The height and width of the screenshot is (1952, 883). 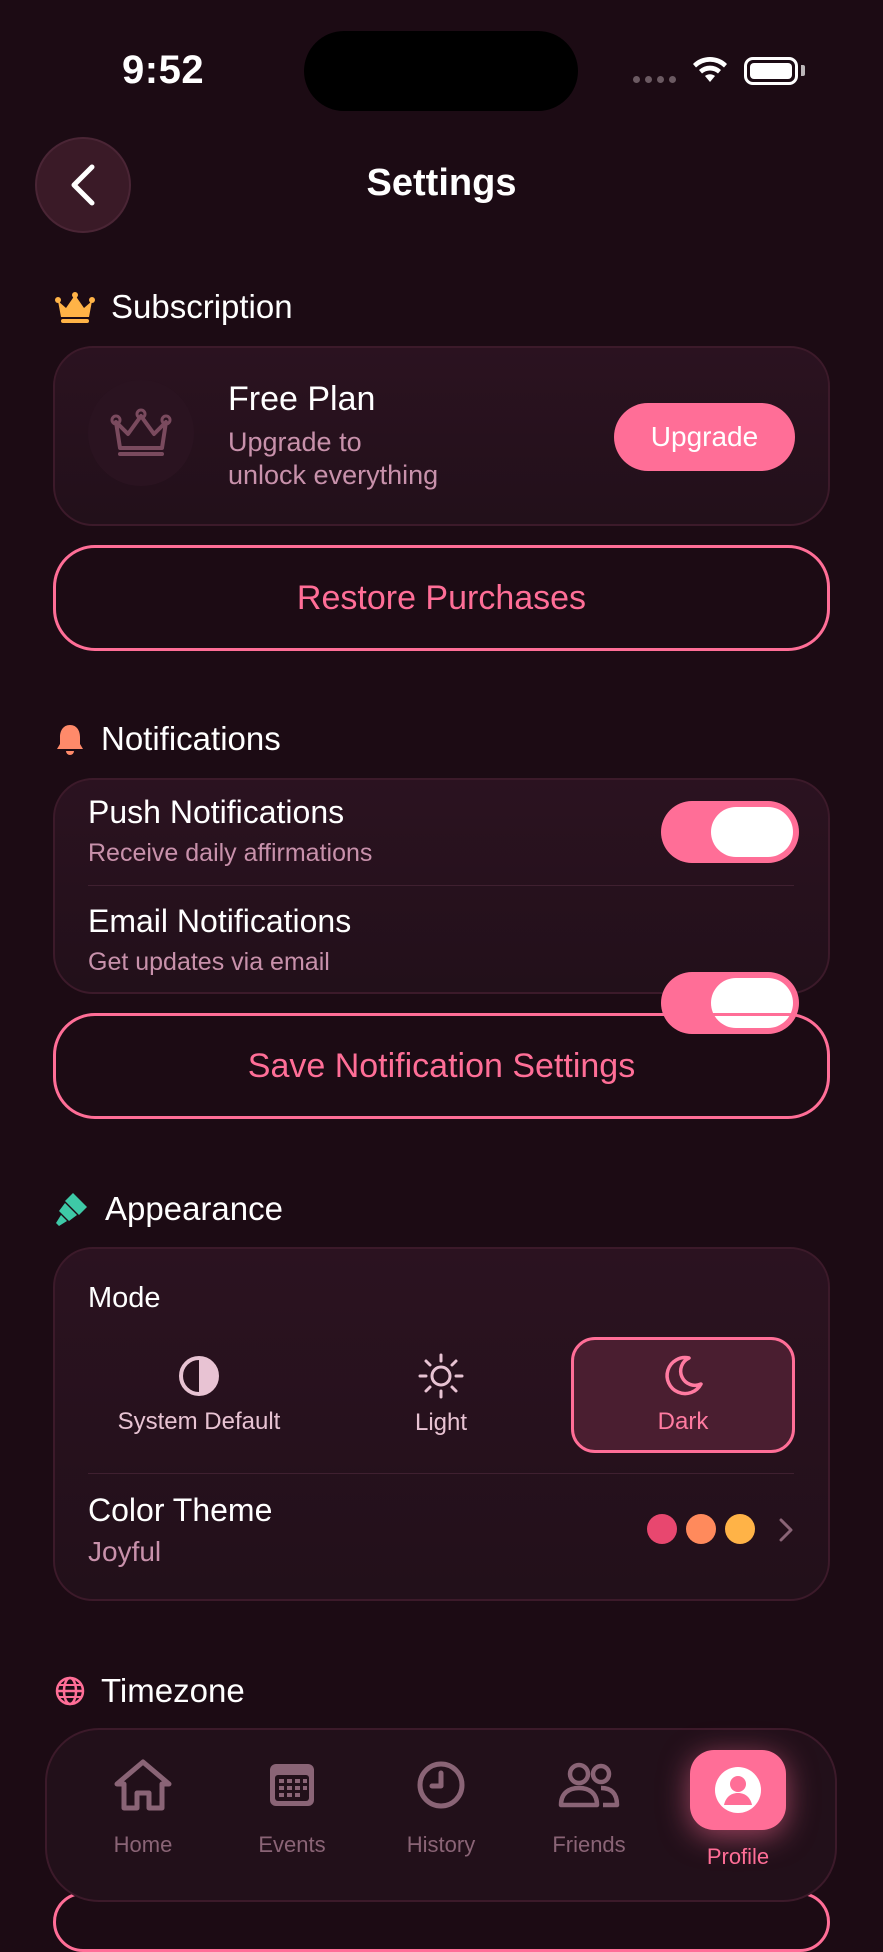 I want to click on dynamic-island, so click(x=441, y=71).